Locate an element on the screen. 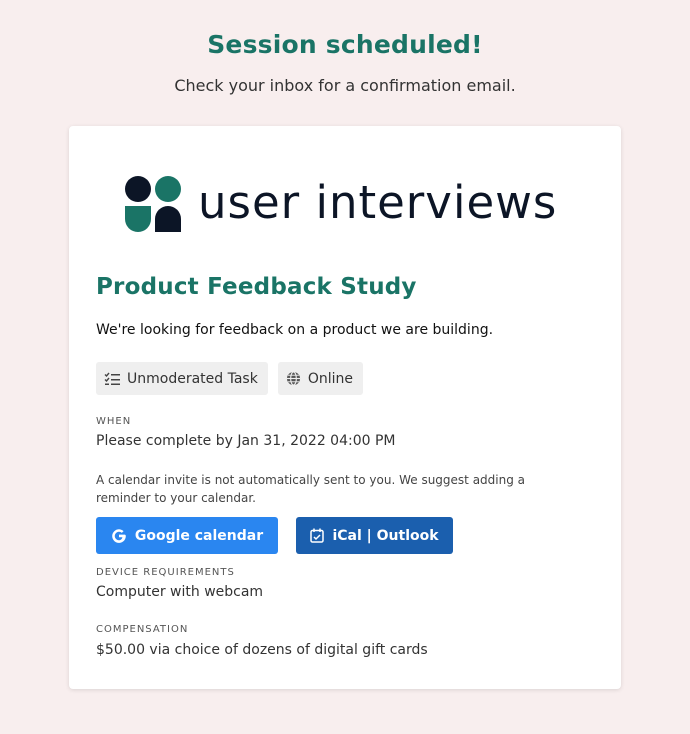  when-label: WHEN is located at coordinates (114, 421).